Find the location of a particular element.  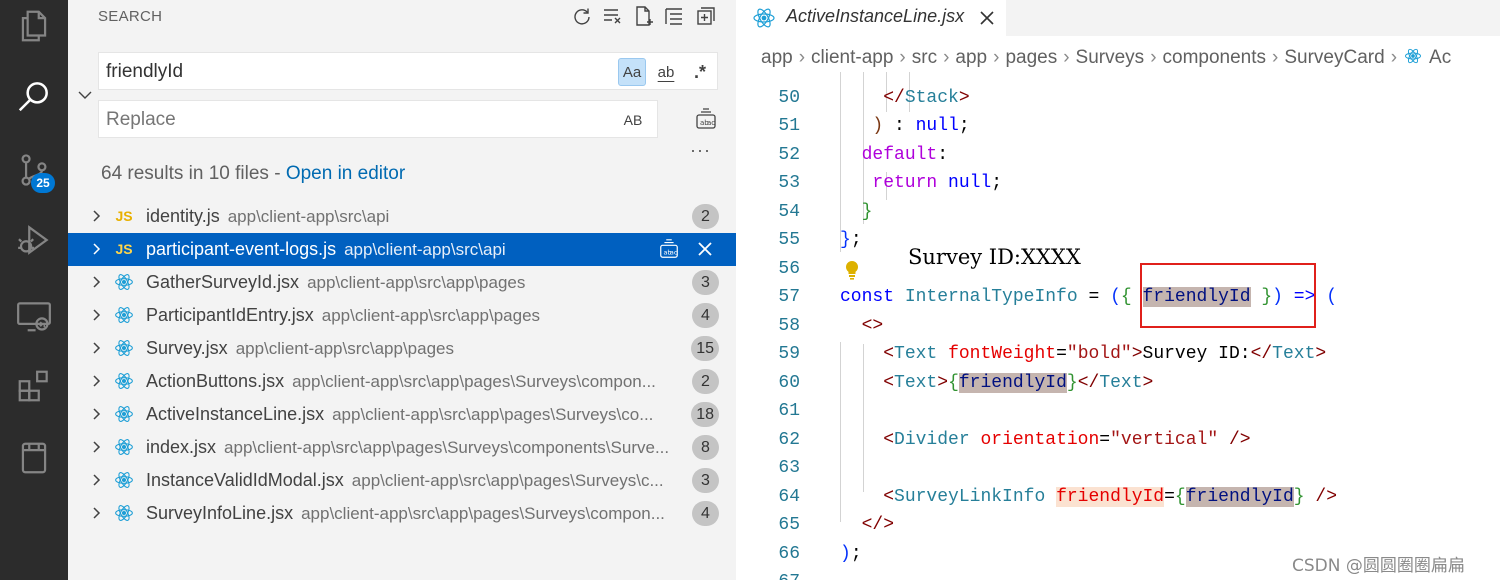

line-number: 63 is located at coordinates (789, 468).